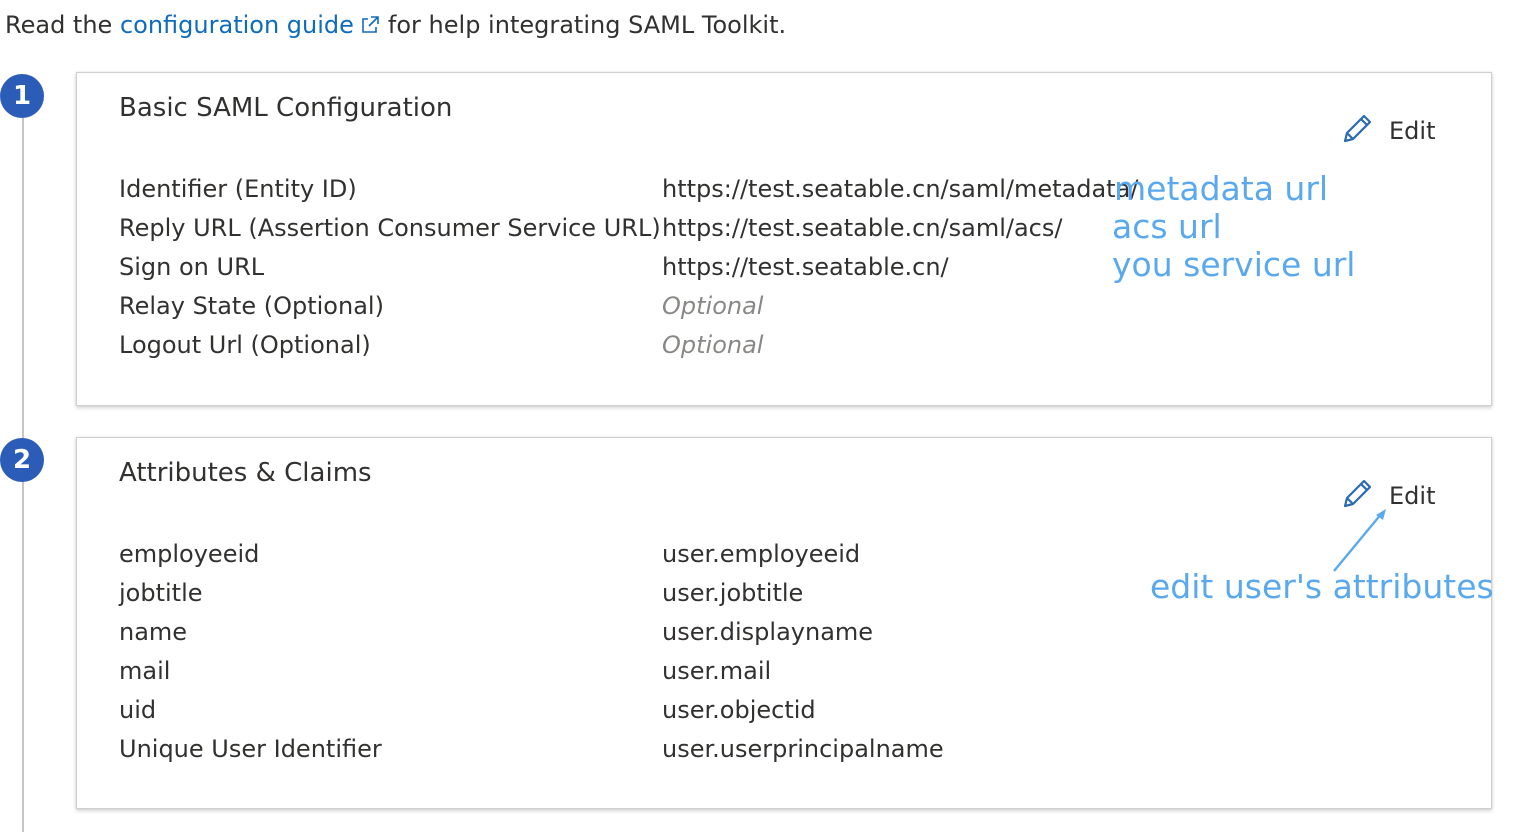  I want to click on row-key: Identifier (Entity ID), so click(238, 188).